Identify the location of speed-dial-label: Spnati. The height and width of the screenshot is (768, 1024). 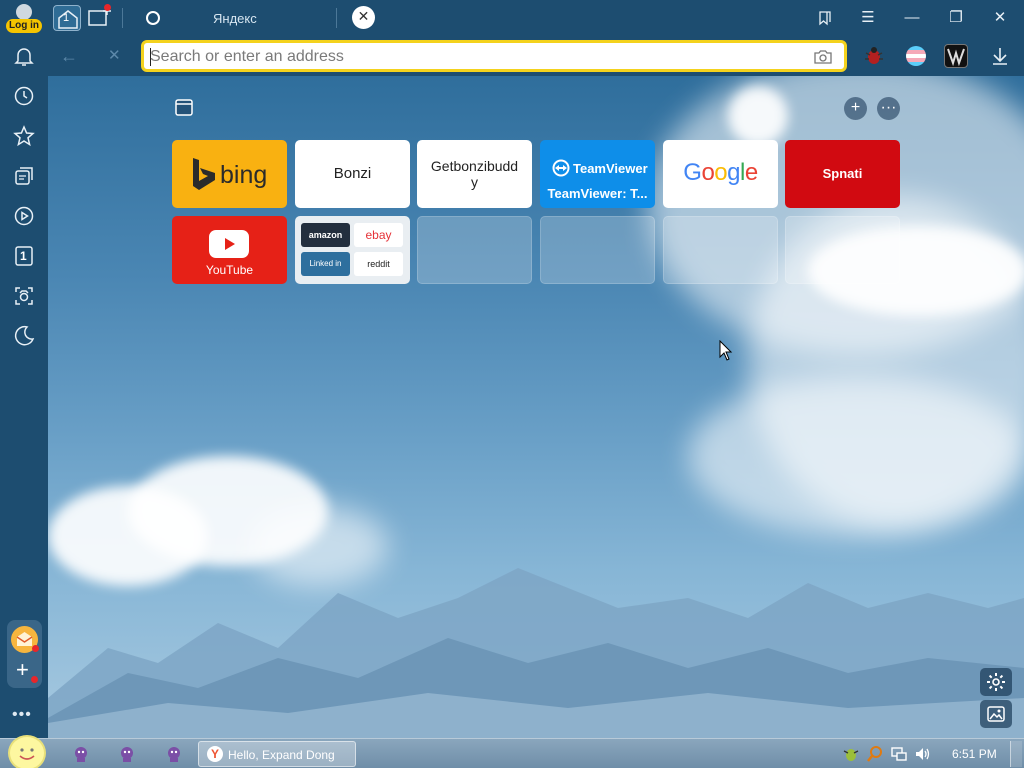
(842, 173).